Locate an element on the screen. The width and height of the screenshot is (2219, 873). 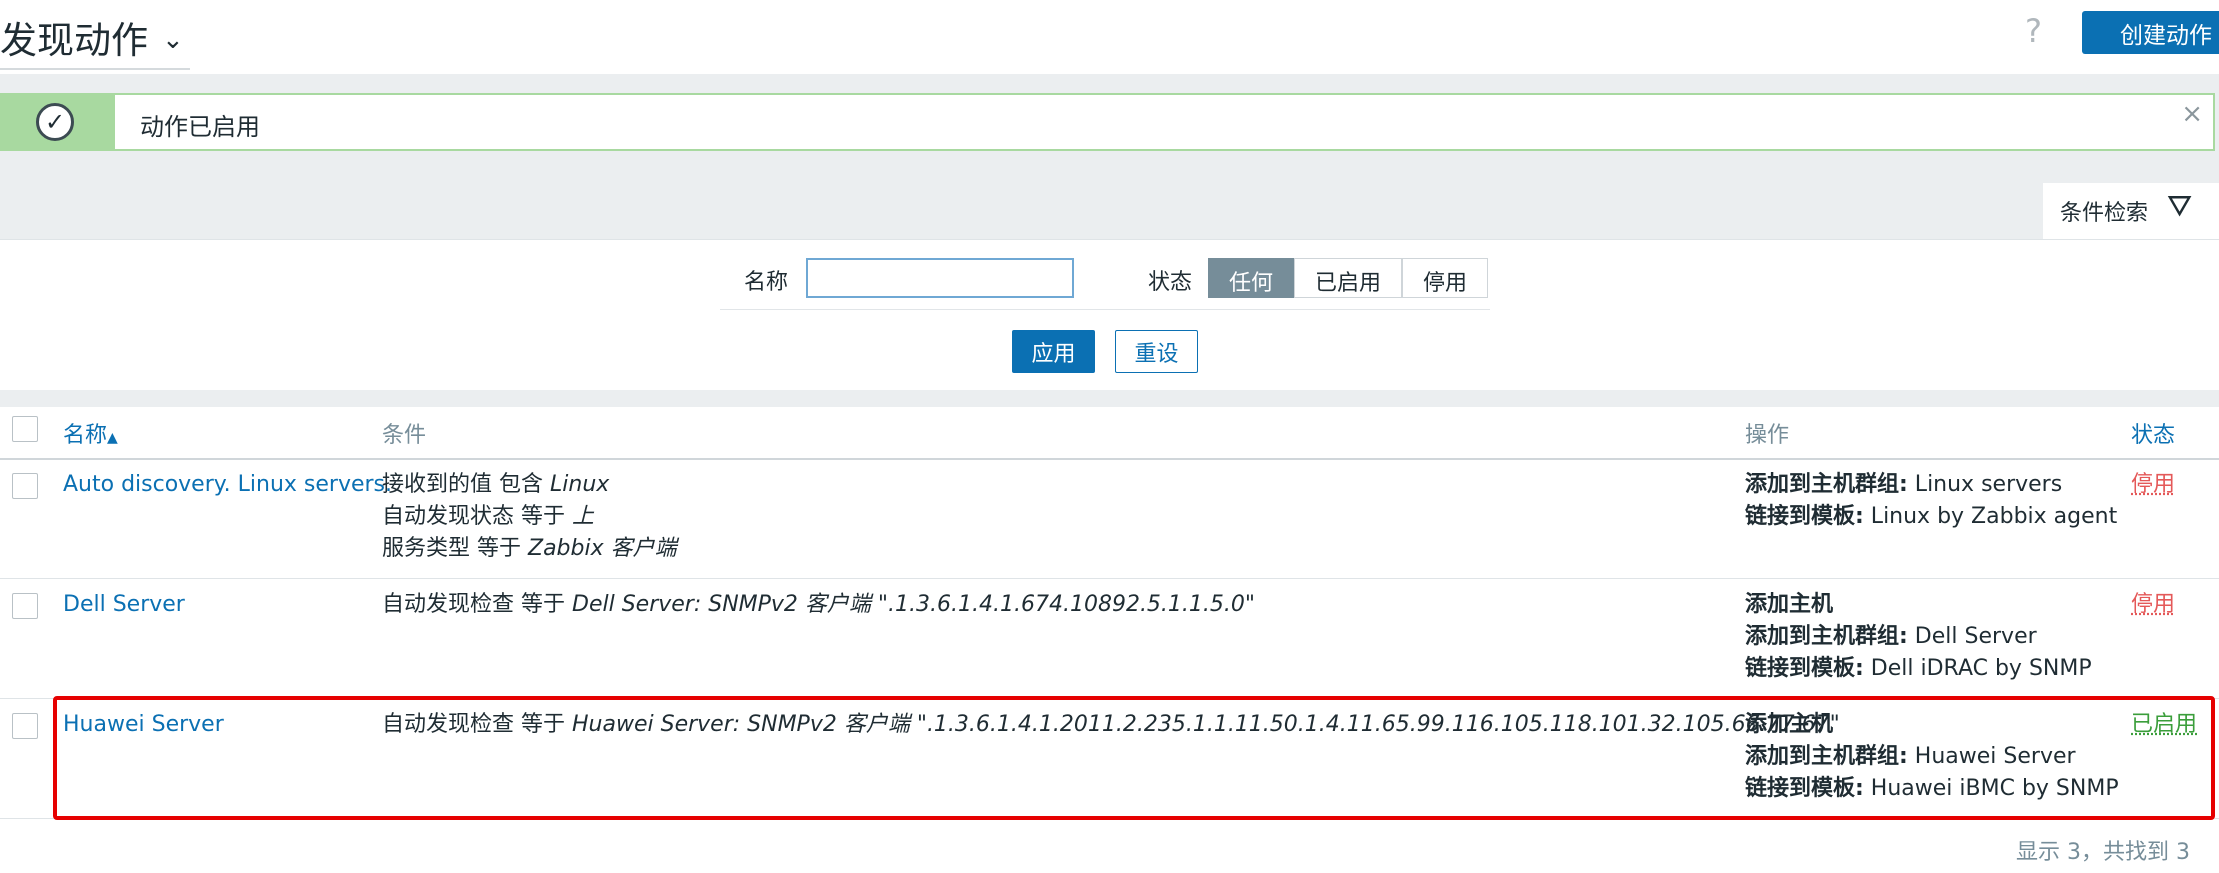
action-name-link: Dell Server is located at coordinates (124, 605).